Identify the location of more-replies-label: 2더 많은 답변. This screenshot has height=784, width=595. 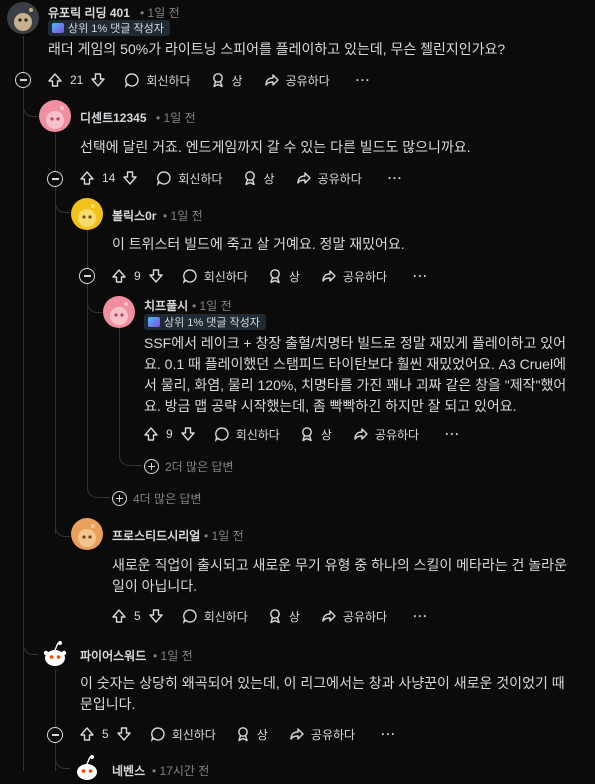
(199, 467).